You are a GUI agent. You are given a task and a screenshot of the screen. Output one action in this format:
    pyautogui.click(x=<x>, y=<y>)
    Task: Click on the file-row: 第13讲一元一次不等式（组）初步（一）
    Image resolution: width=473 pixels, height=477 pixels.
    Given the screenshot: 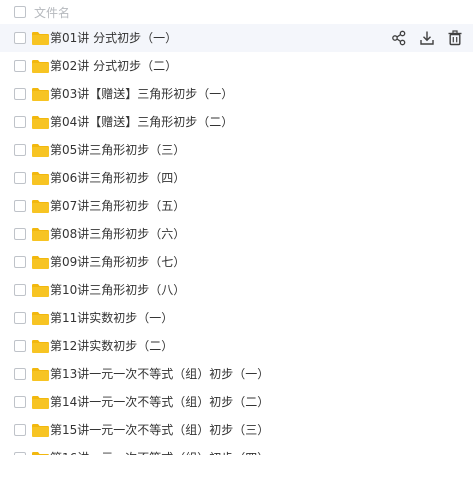 What is the action you would take?
    pyautogui.click(x=236, y=374)
    